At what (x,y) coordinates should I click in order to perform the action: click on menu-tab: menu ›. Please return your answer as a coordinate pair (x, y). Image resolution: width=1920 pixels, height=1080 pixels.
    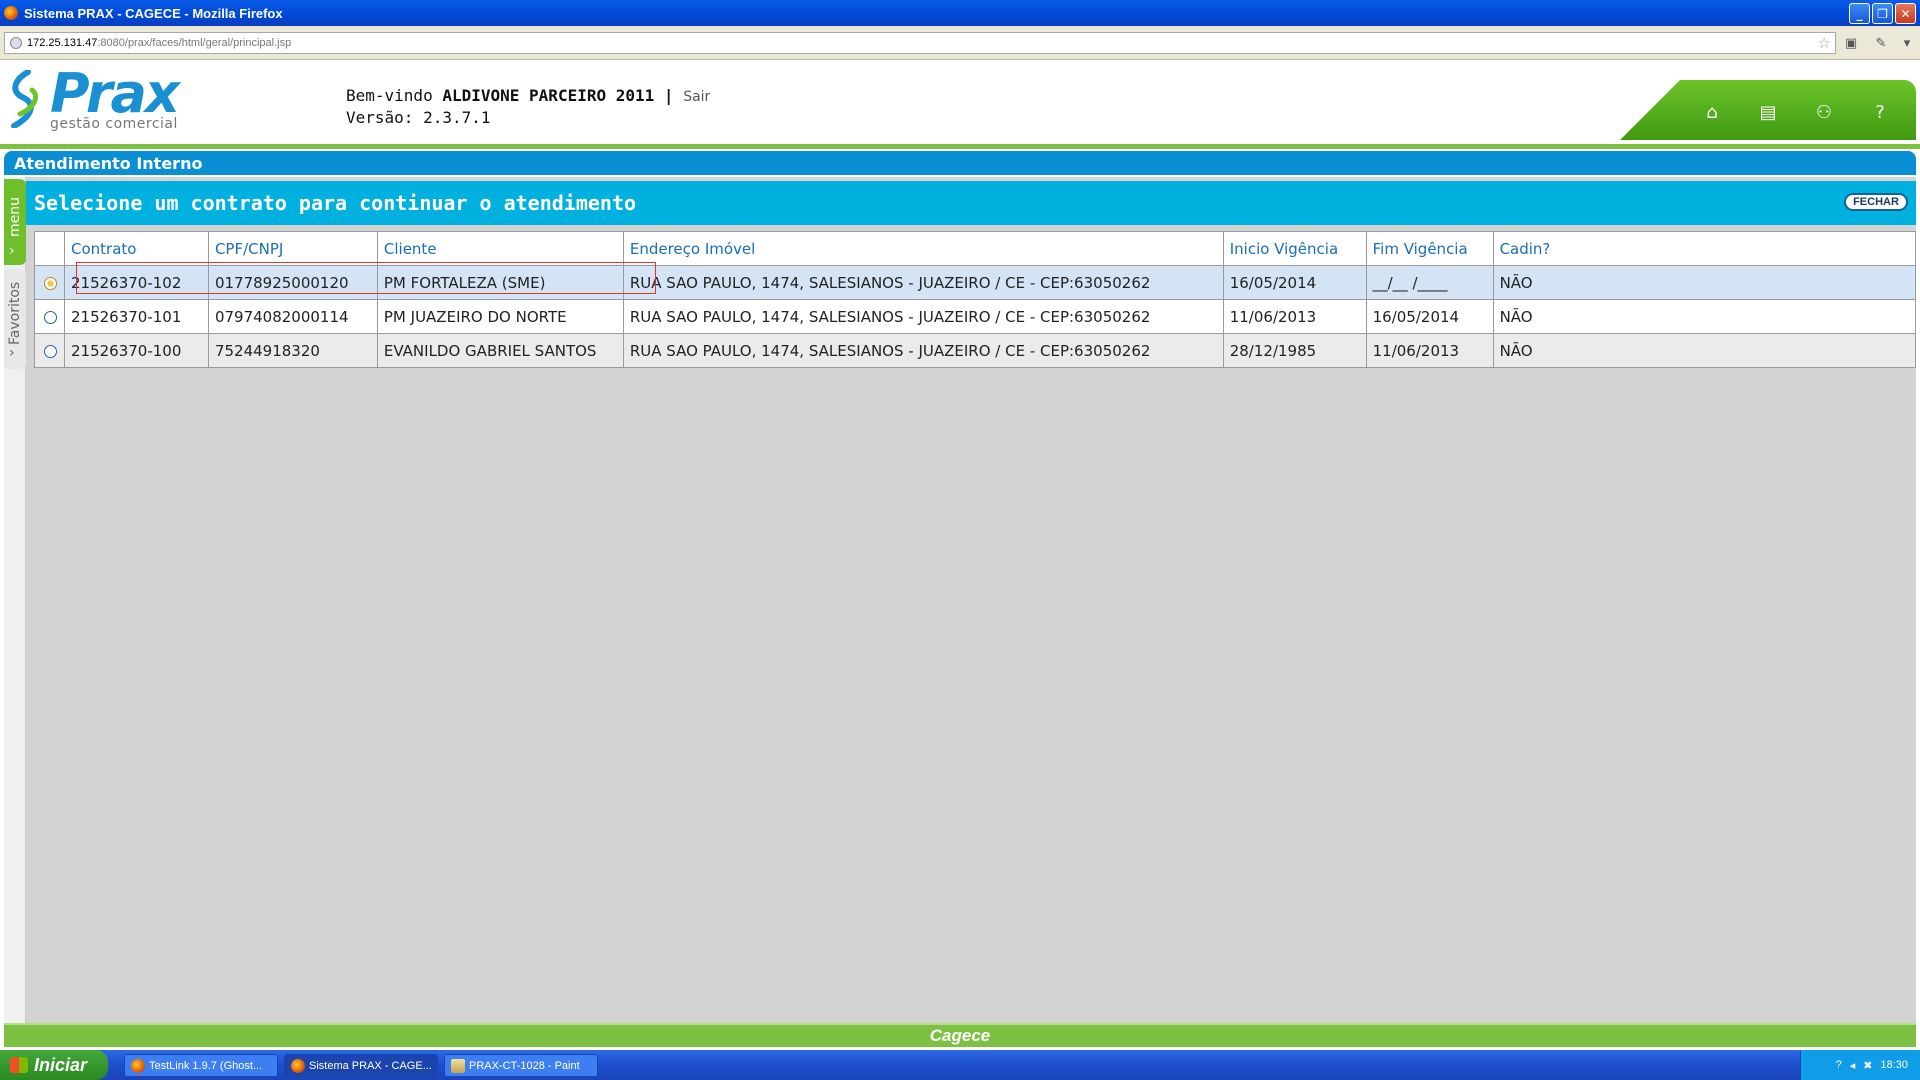
    Looking at the image, I should click on (15, 222).